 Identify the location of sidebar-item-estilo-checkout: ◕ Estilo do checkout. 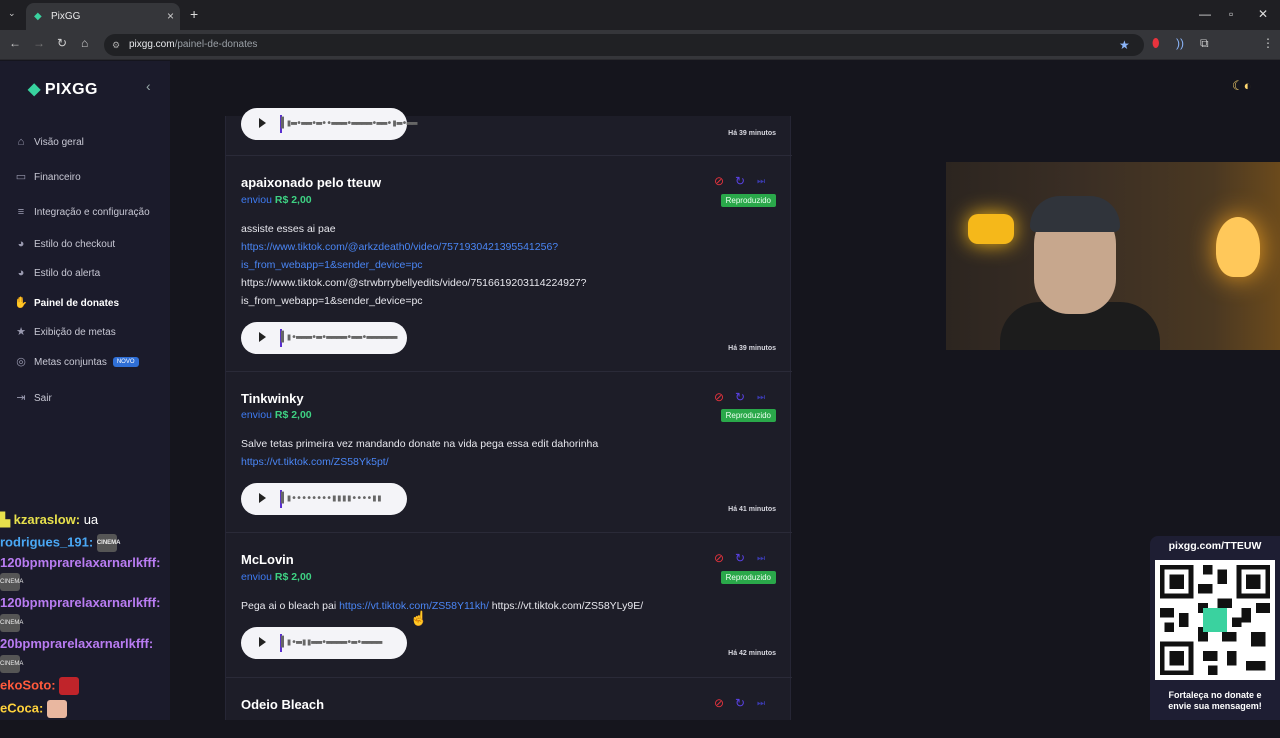
(65, 244).